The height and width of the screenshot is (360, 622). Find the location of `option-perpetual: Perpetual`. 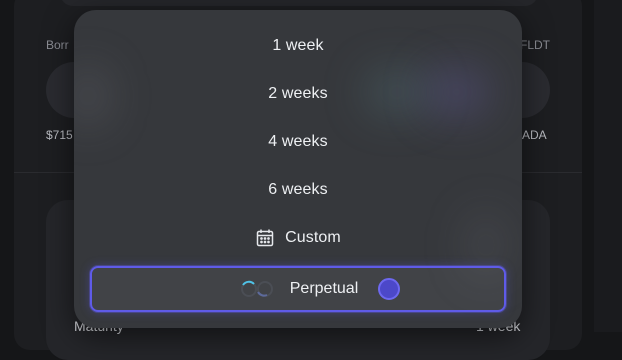

option-perpetual: Perpetual is located at coordinates (298, 289).